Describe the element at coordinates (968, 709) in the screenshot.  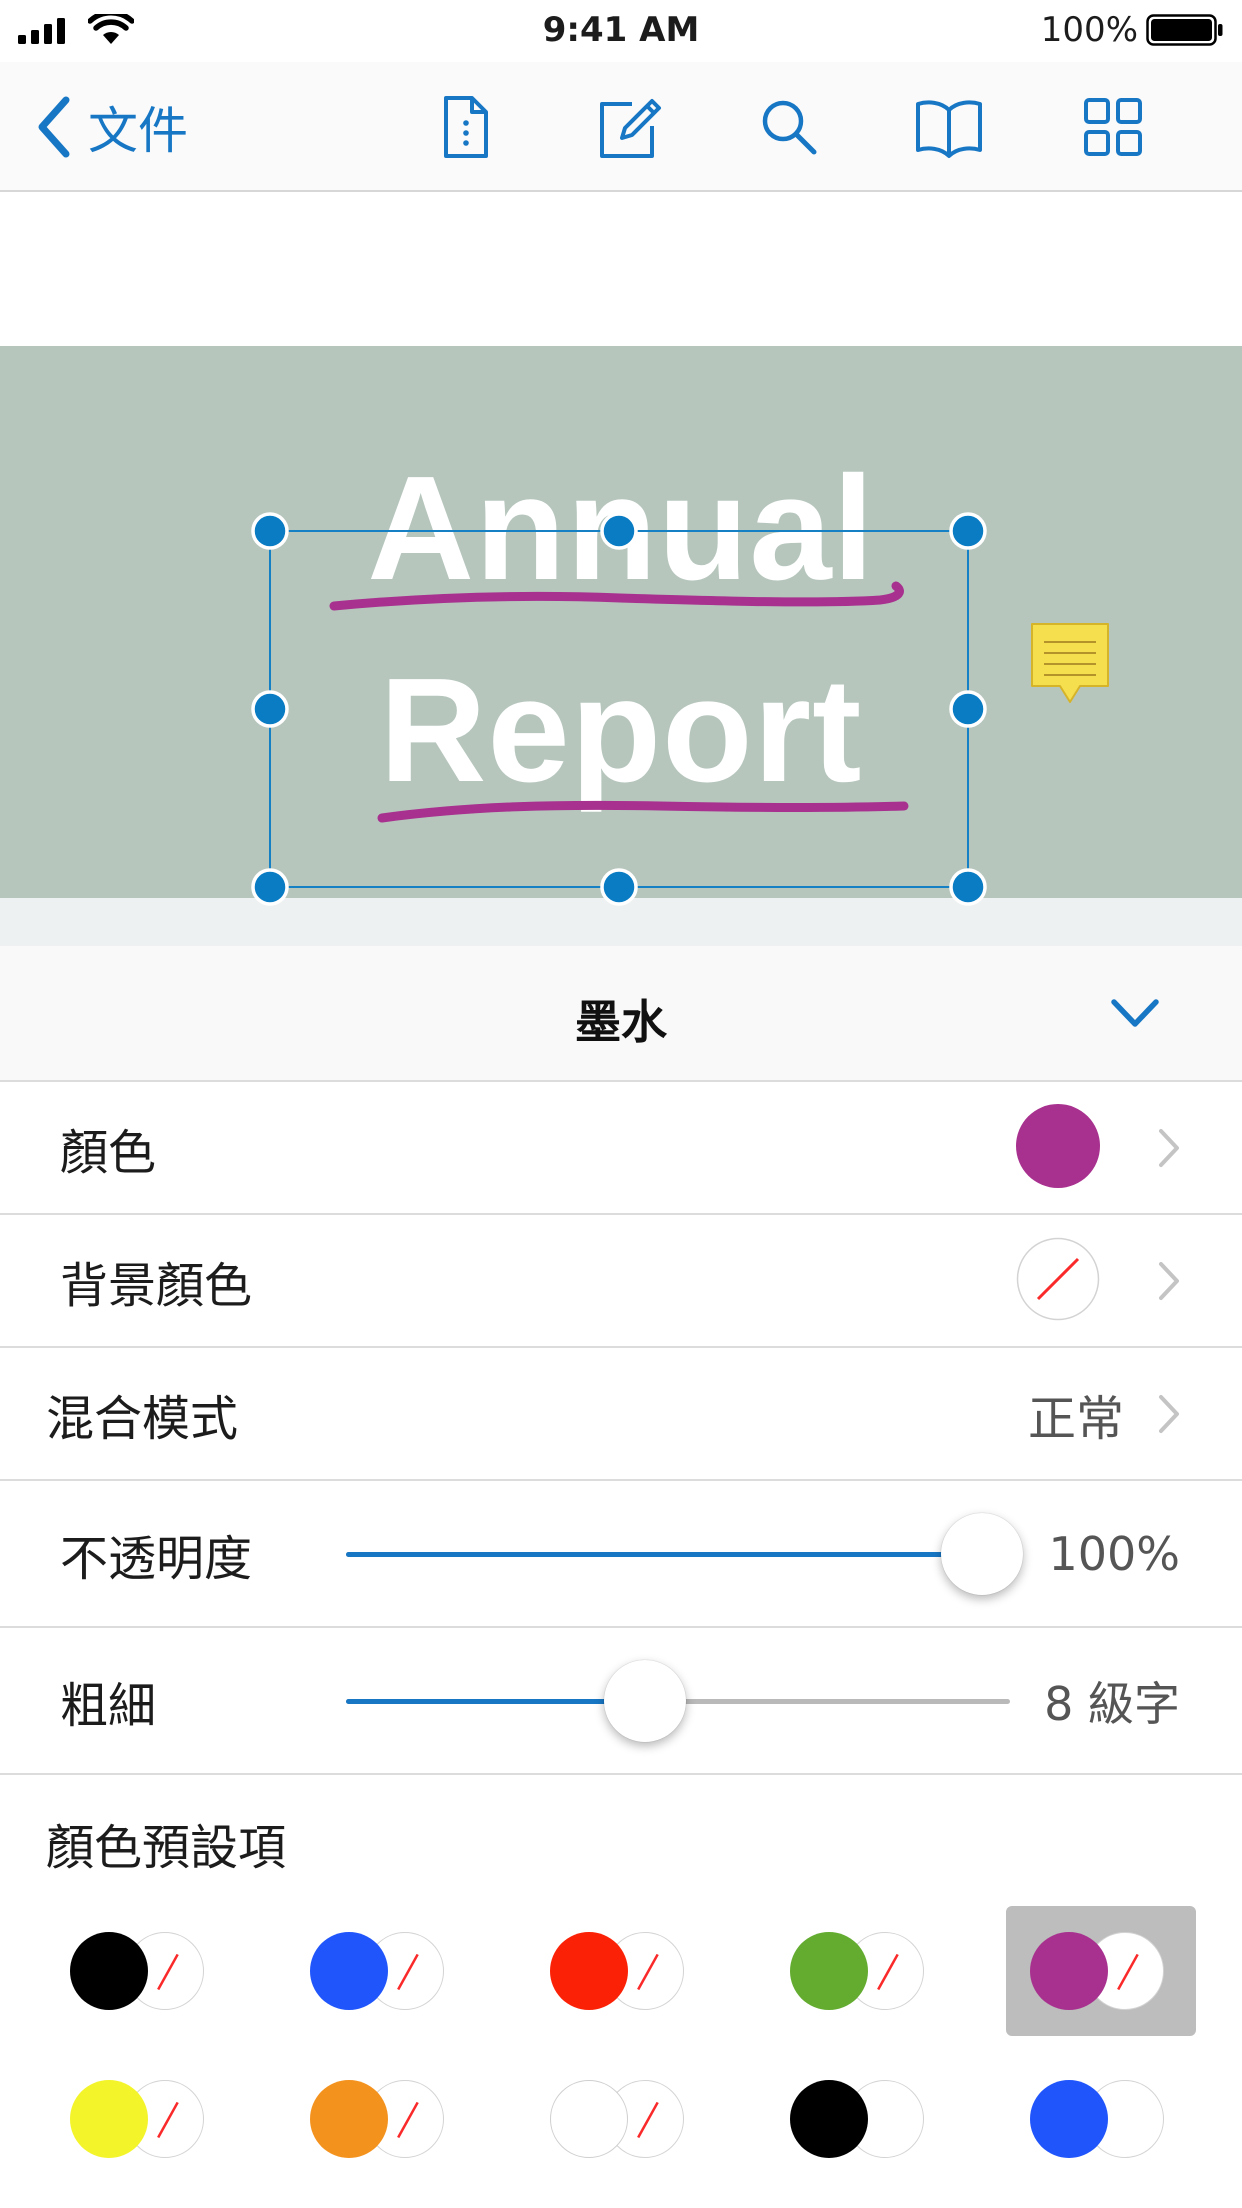
I see `resize-handle-middle-right` at that location.